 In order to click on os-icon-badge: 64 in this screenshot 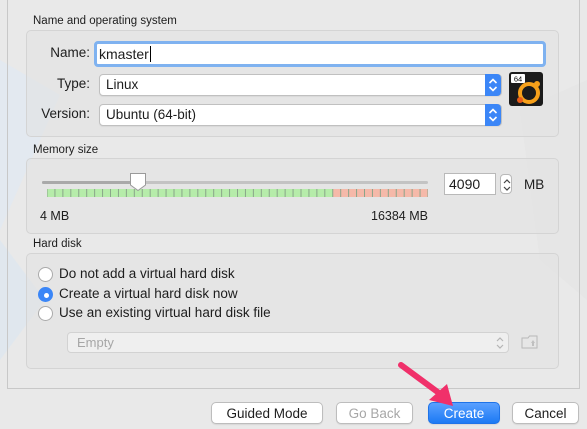, I will do `click(518, 79)`.